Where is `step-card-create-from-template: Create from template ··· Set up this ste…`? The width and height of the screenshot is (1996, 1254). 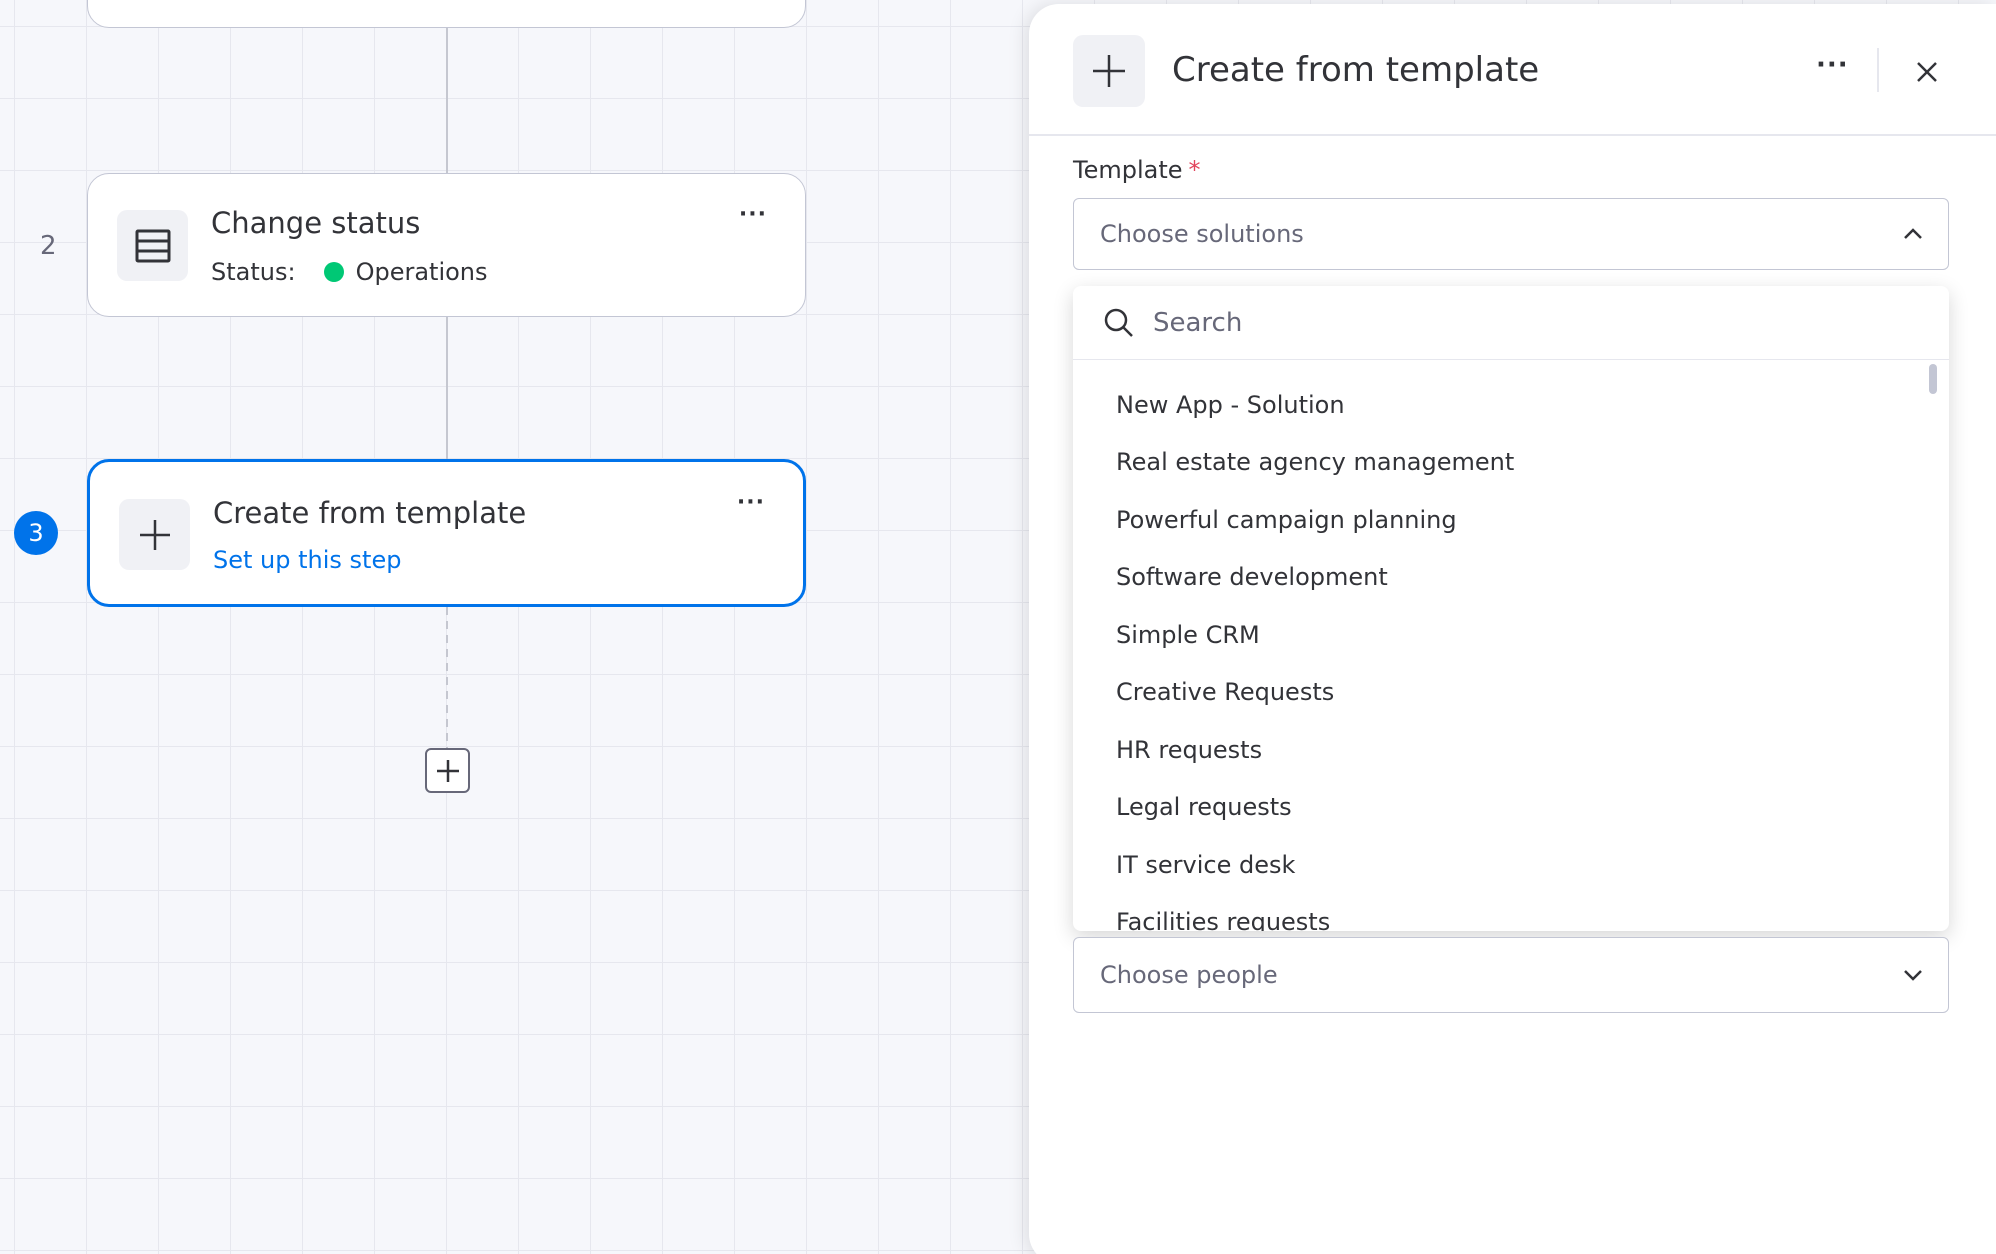 step-card-create-from-template: Create from template ··· Set up this ste… is located at coordinates (446, 533).